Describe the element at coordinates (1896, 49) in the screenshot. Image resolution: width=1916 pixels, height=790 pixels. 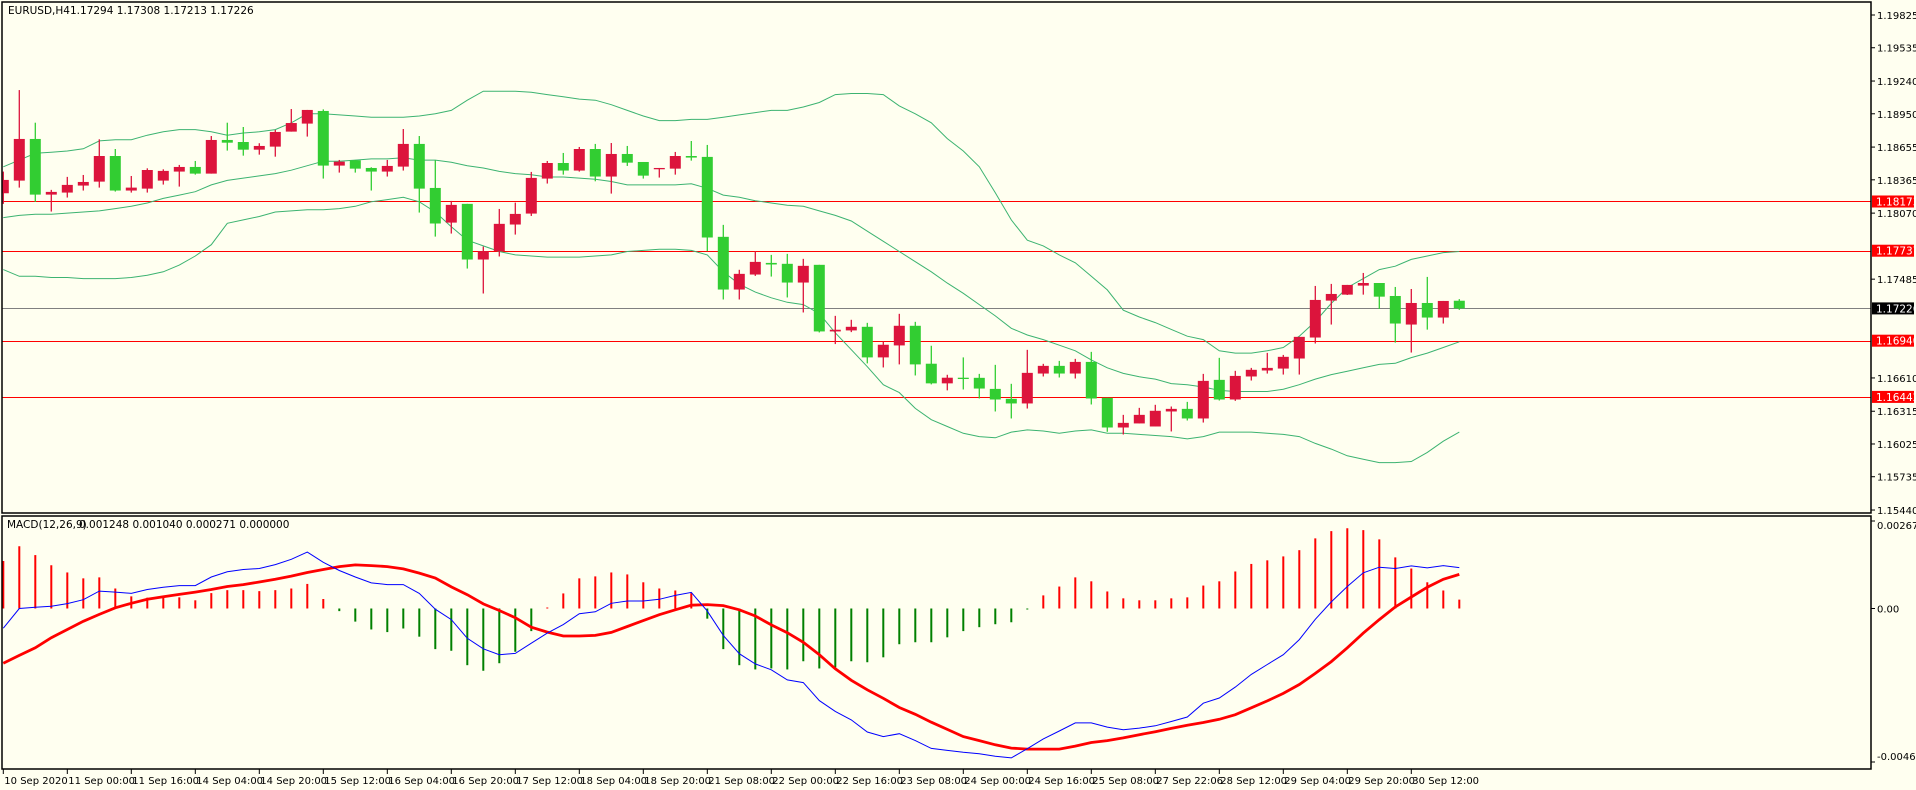
I see `price-tick-label: 1.19535` at that location.